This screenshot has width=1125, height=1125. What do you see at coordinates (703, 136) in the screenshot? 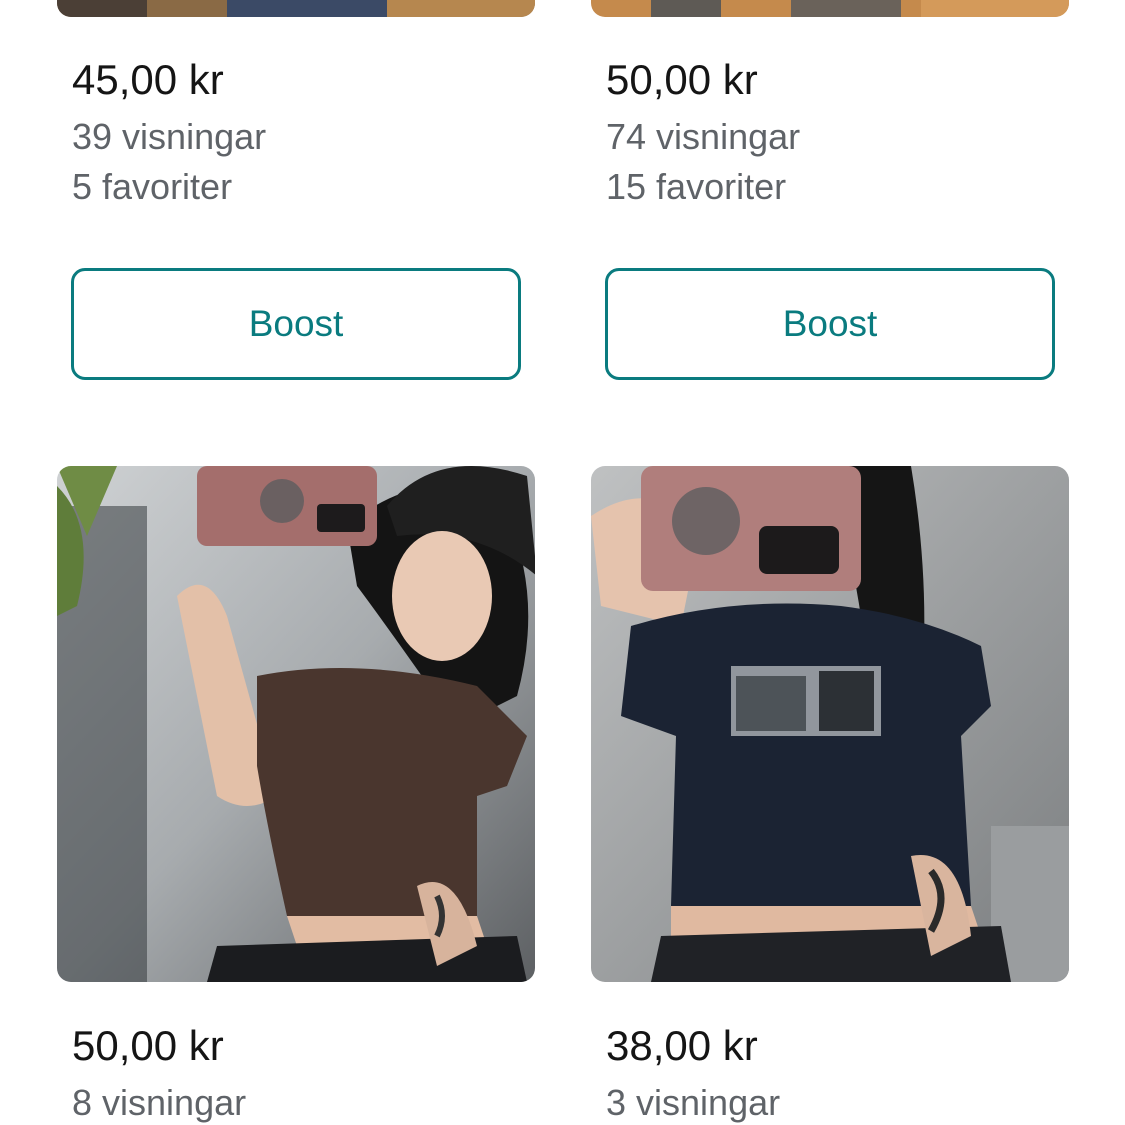
I see `listing-views: 74 visningar` at bounding box center [703, 136].